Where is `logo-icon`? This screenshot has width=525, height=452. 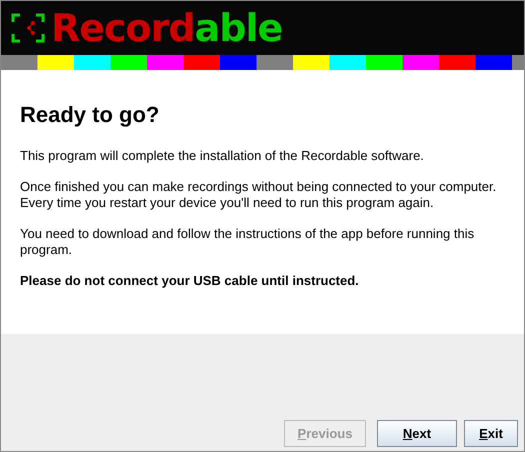 logo-icon is located at coordinates (28, 28).